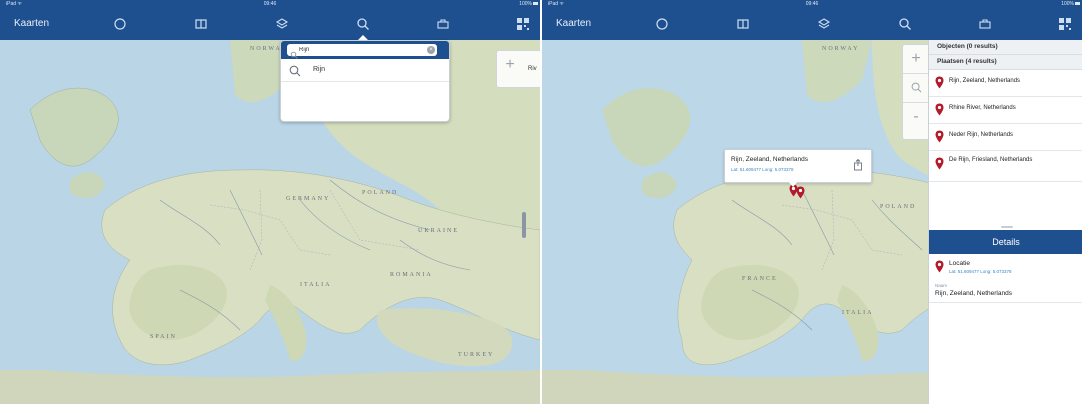 The height and width of the screenshot is (404, 1082). I want to click on share-icon, so click(858, 164).